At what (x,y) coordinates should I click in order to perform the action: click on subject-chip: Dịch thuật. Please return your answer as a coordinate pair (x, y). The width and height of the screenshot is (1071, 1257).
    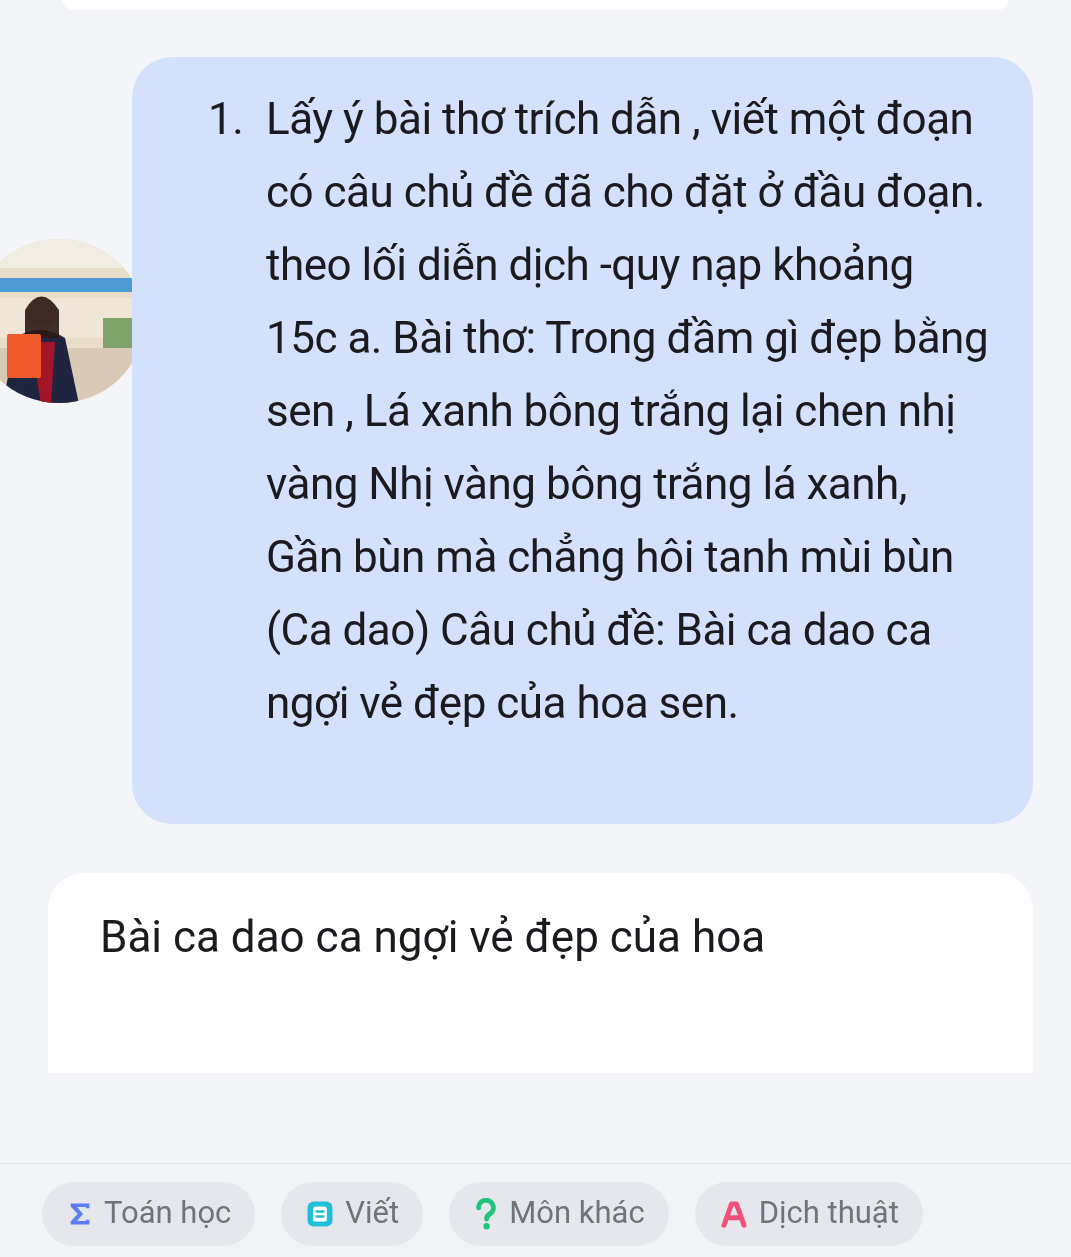
    Looking at the image, I should click on (808, 1213).